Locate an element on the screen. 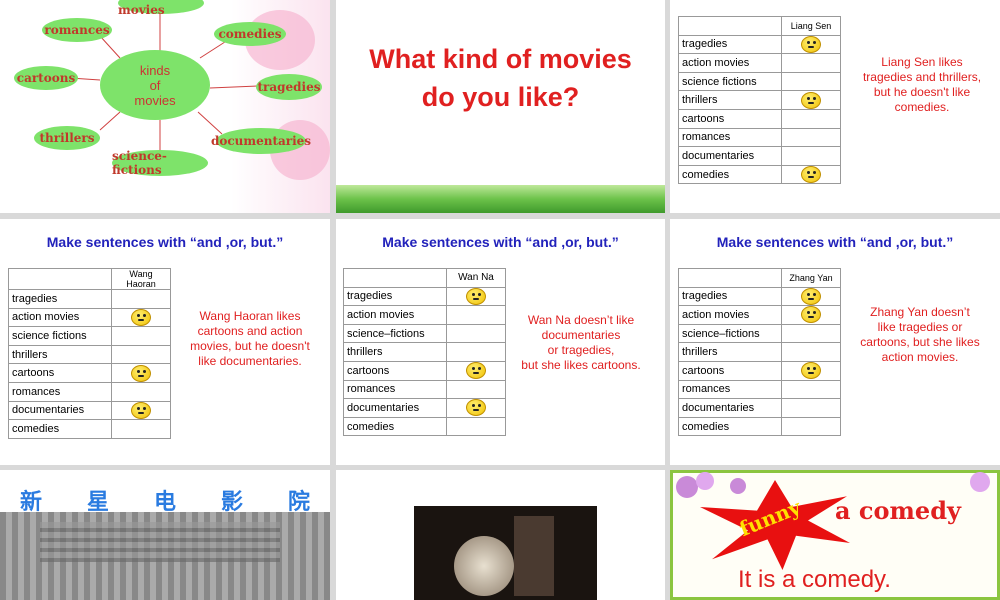 This screenshot has width=1000, height=600. note-line: like documentaries. is located at coordinates (250, 361).